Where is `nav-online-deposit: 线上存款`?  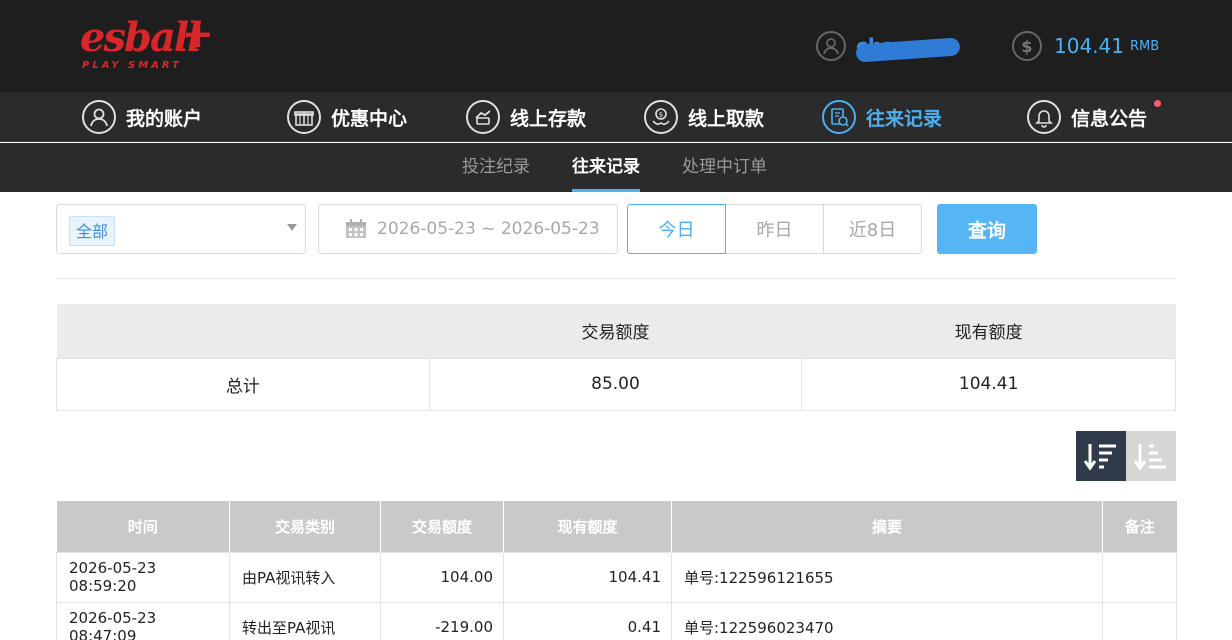
nav-online-deposit: 线上存款 is located at coordinates (526, 117).